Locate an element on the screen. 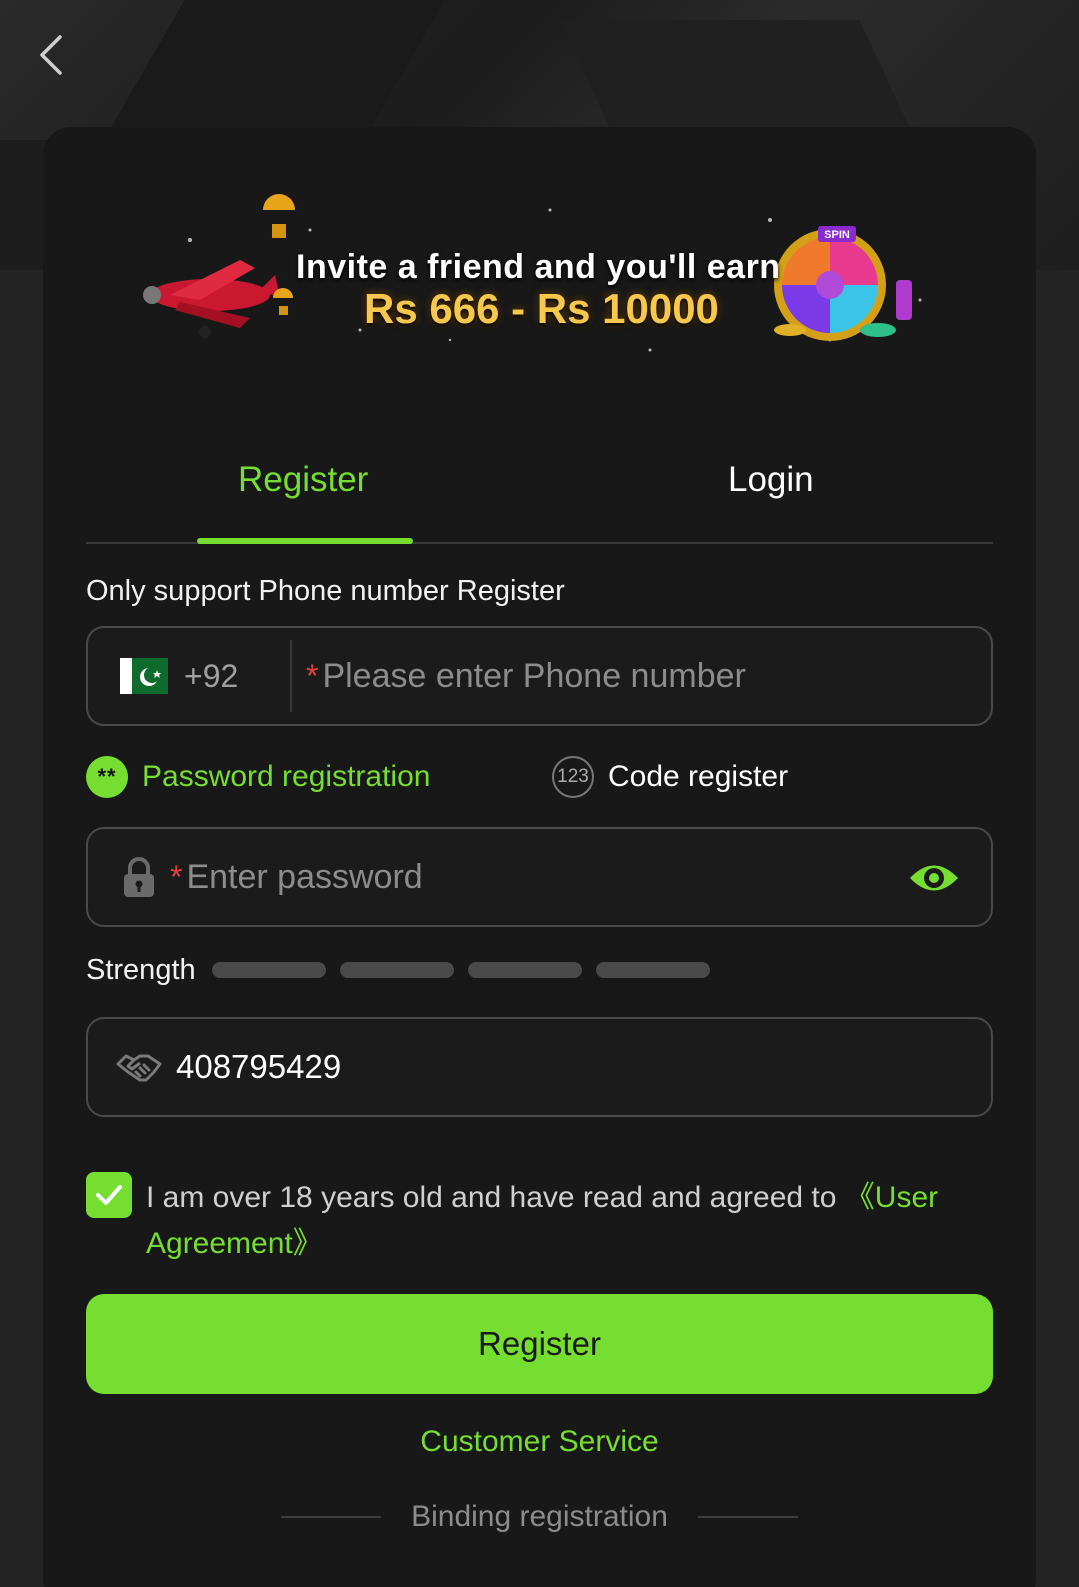  phone-input-placeholder: Please enter Phone number is located at coordinates (533, 676).